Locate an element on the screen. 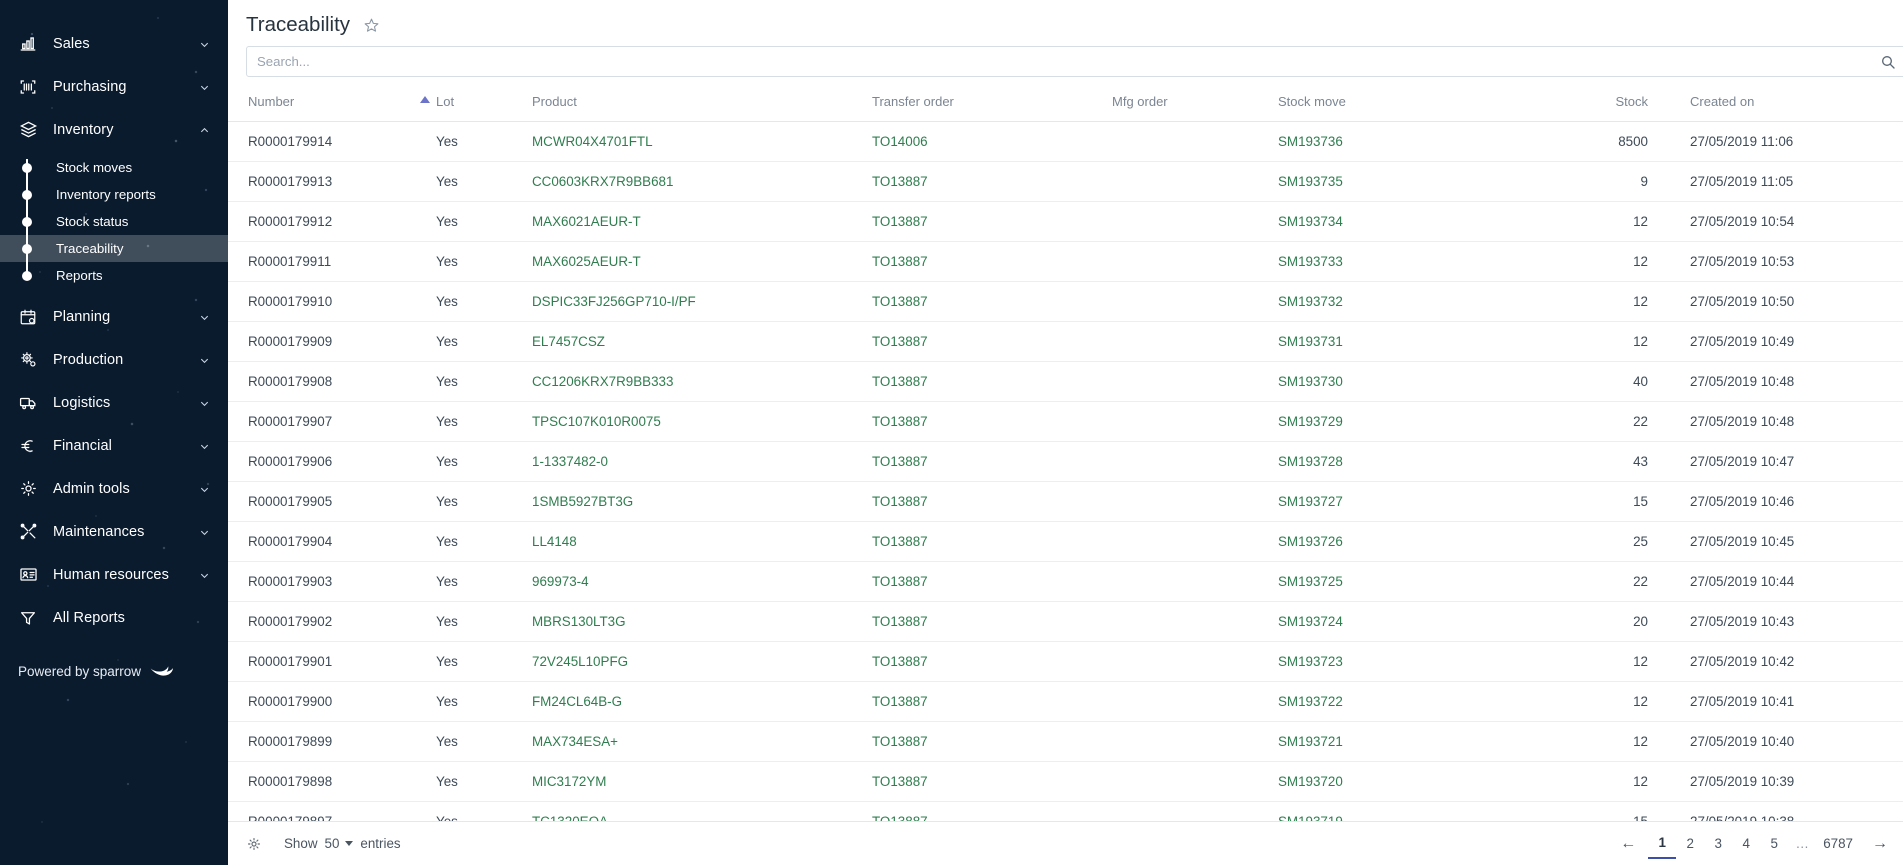 This screenshot has width=1903, height=865. sidebar-item-admin-tools: Admin tools is located at coordinates (114, 488).